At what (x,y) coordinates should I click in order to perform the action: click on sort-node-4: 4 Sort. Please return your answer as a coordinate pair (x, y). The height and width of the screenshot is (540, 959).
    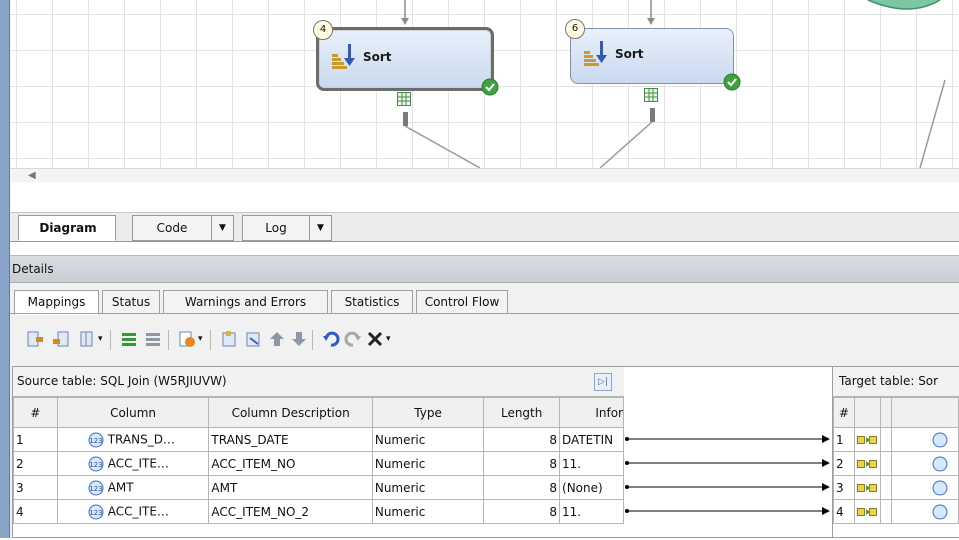
    Looking at the image, I should click on (406, 58).